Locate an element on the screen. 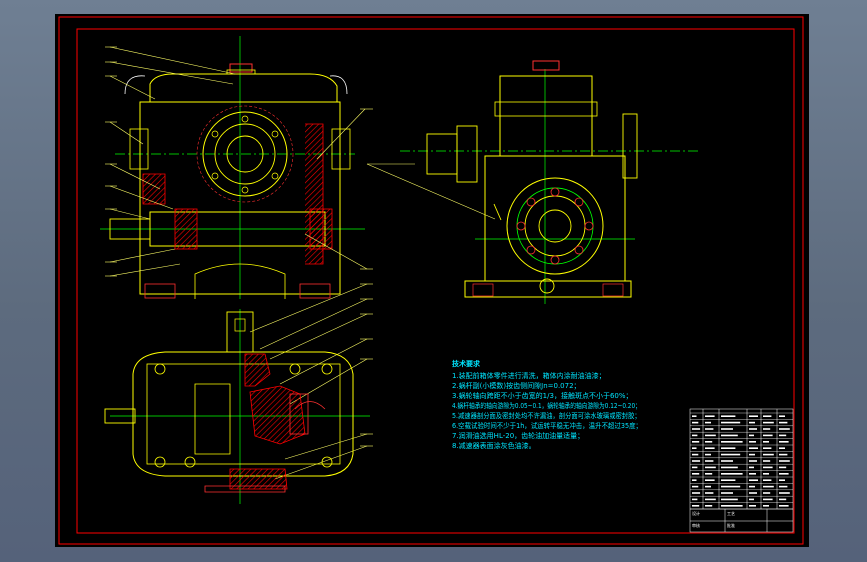 This screenshot has height=562, width=867. note-line-2: 2.蜗杆副(小模数)按齿侧间隙Jn=0.072； is located at coordinates (516, 386).